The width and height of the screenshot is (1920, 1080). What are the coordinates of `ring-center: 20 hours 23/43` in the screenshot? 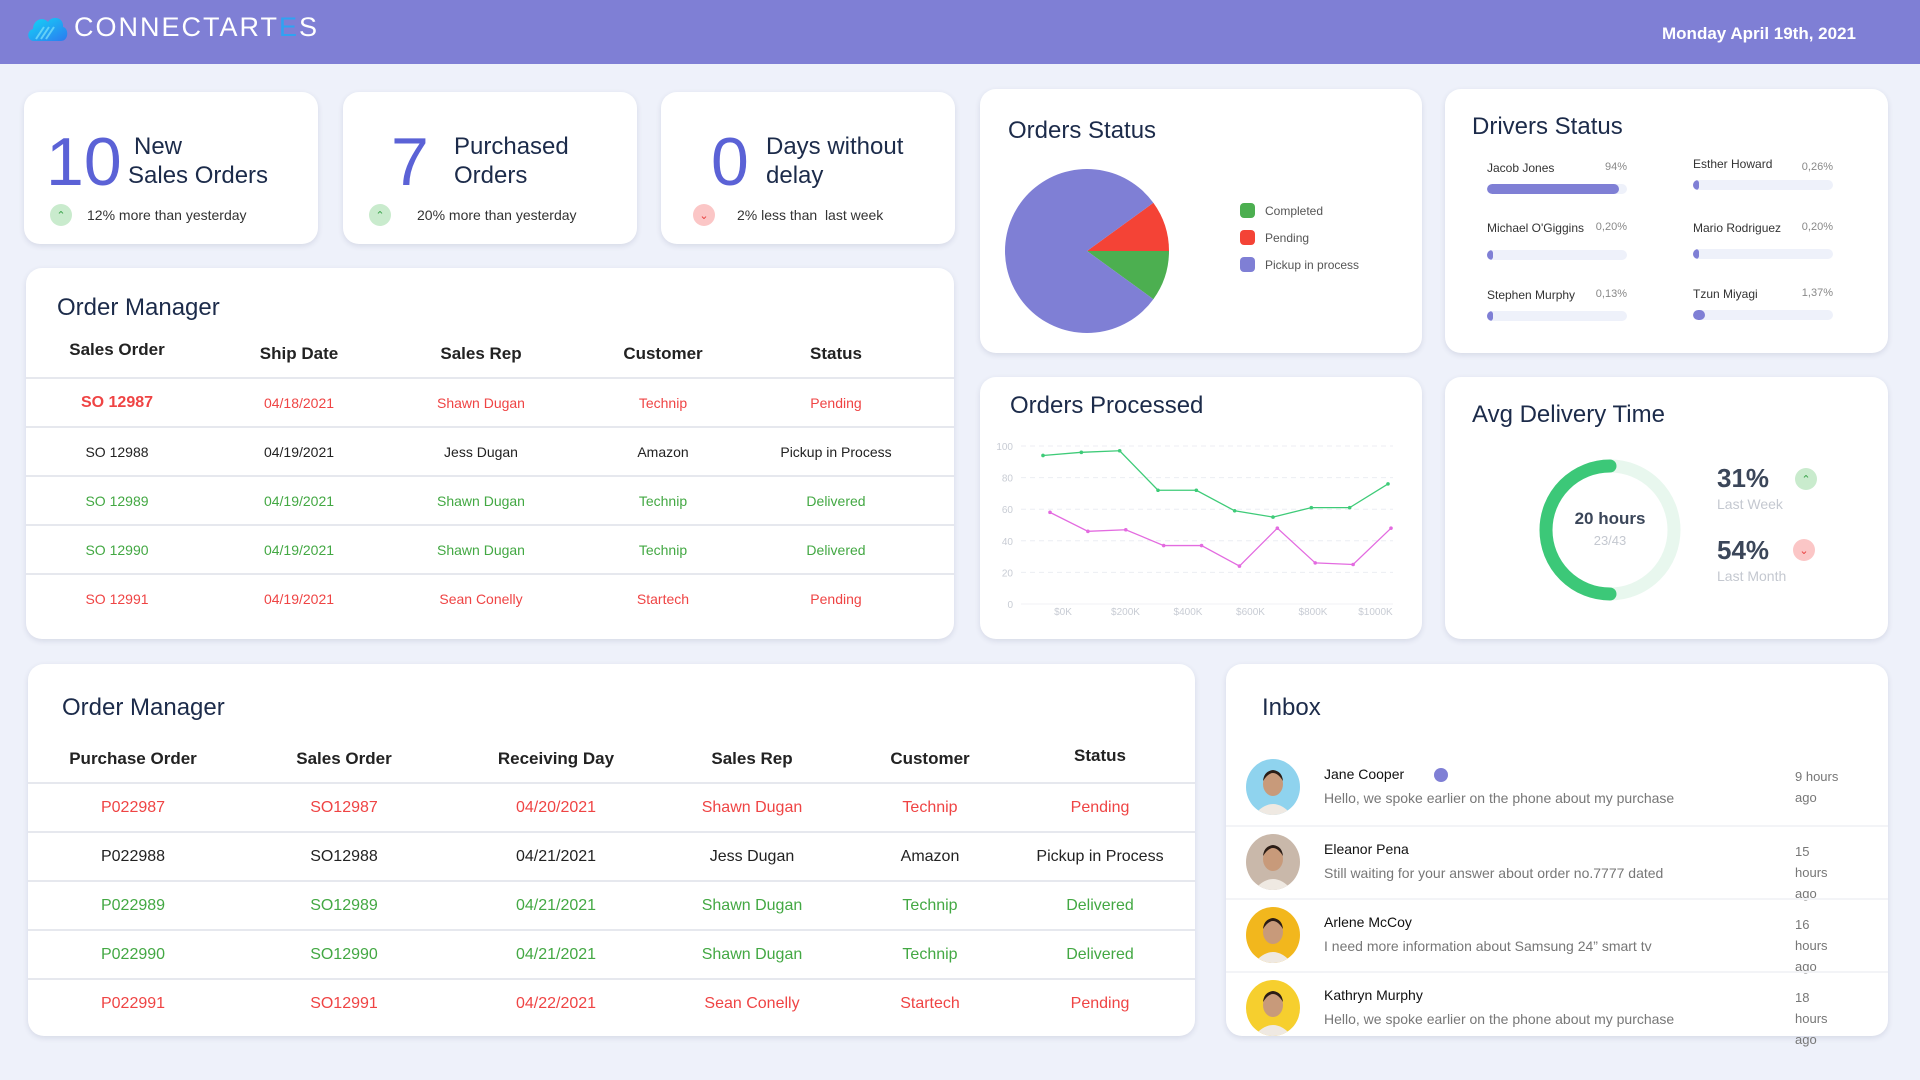 It's located at (1610, 528).